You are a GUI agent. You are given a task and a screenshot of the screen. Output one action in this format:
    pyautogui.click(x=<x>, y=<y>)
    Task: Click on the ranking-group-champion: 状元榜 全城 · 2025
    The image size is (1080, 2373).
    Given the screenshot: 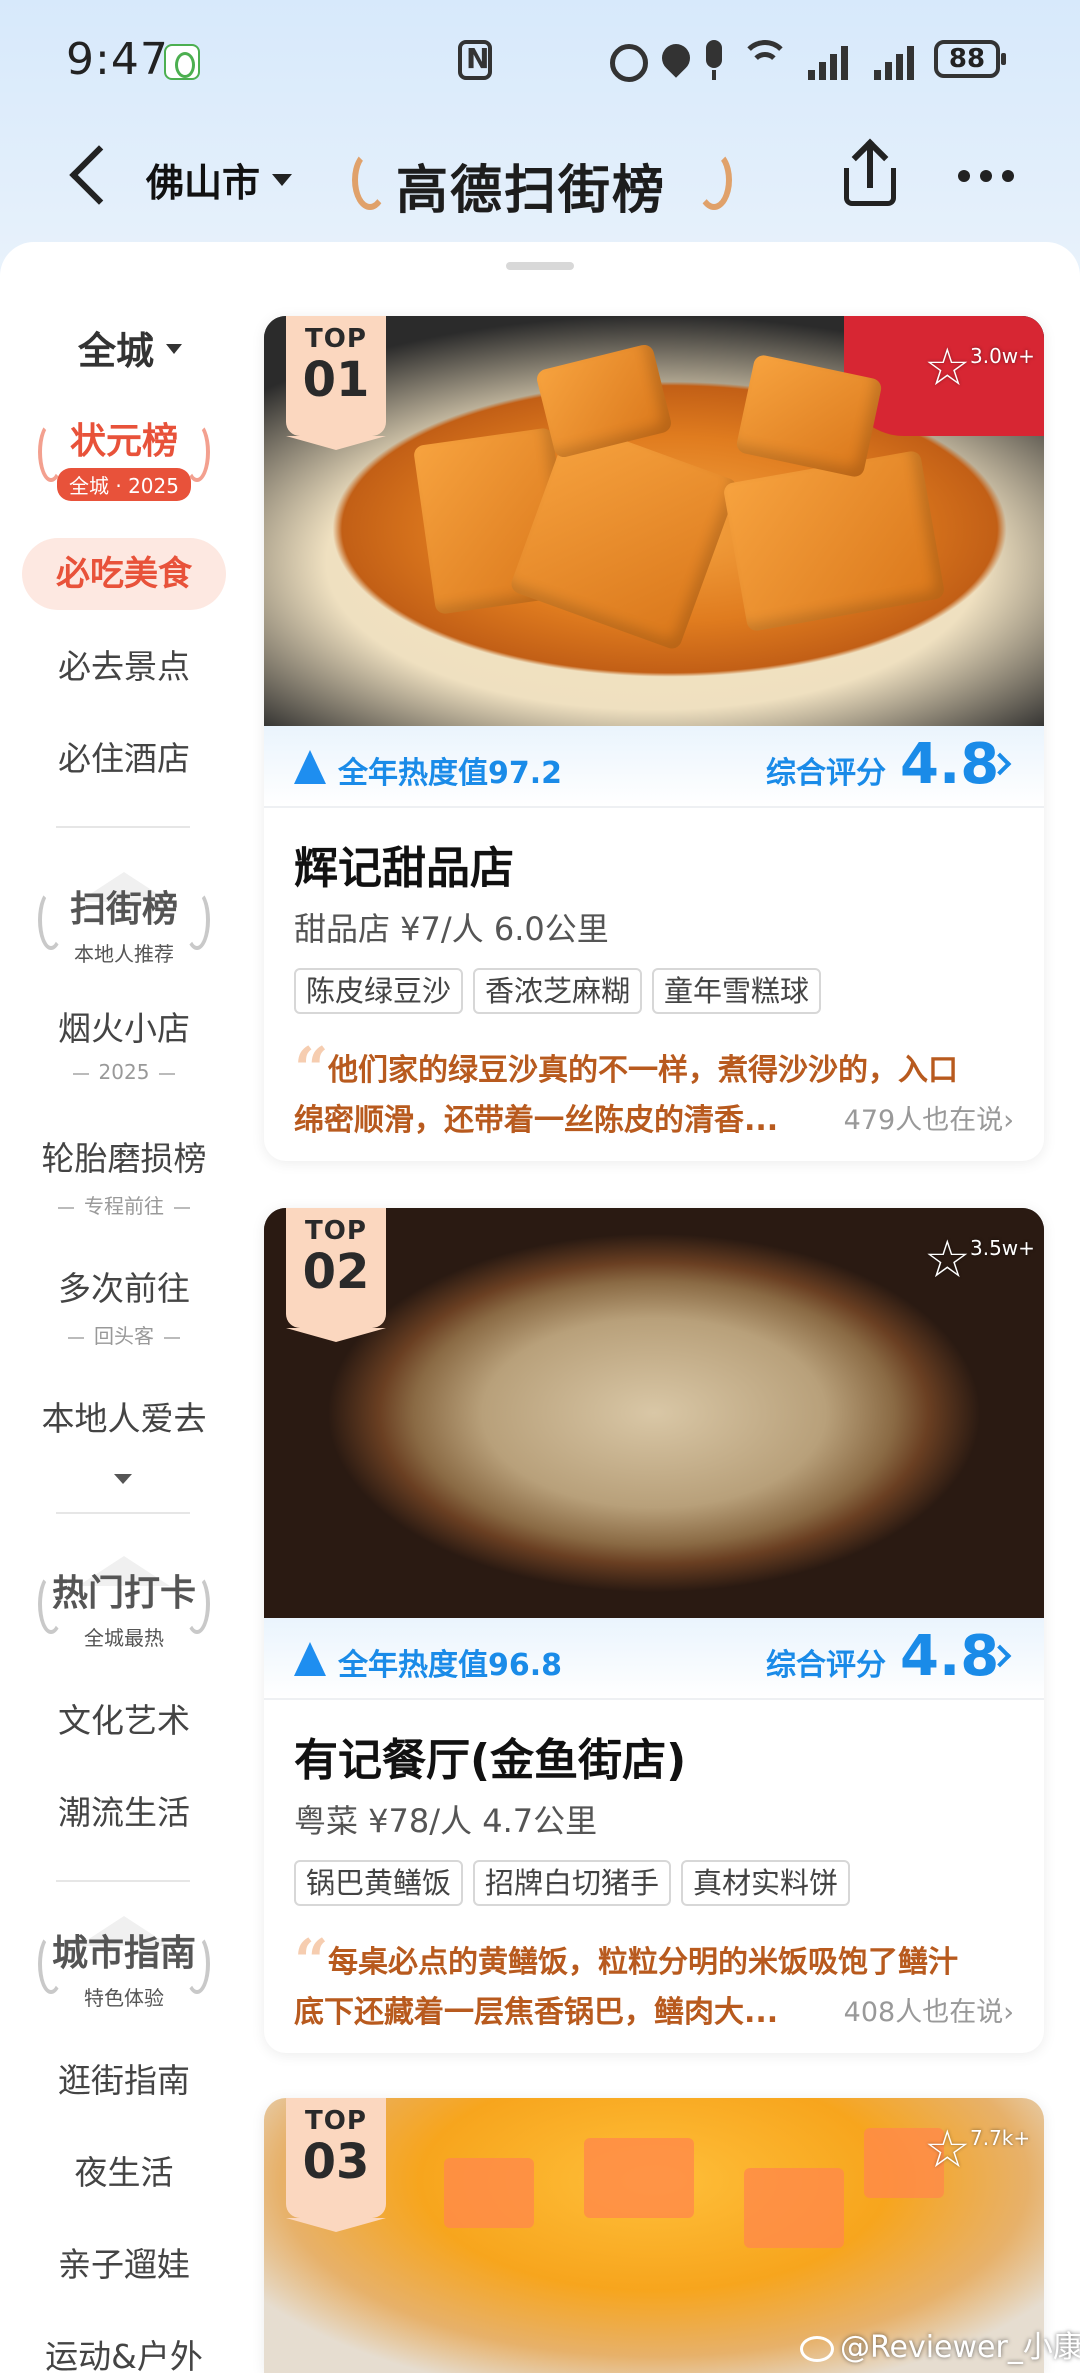 What is the action you would take?
    pyautogui.click(x=124, y=462)
    